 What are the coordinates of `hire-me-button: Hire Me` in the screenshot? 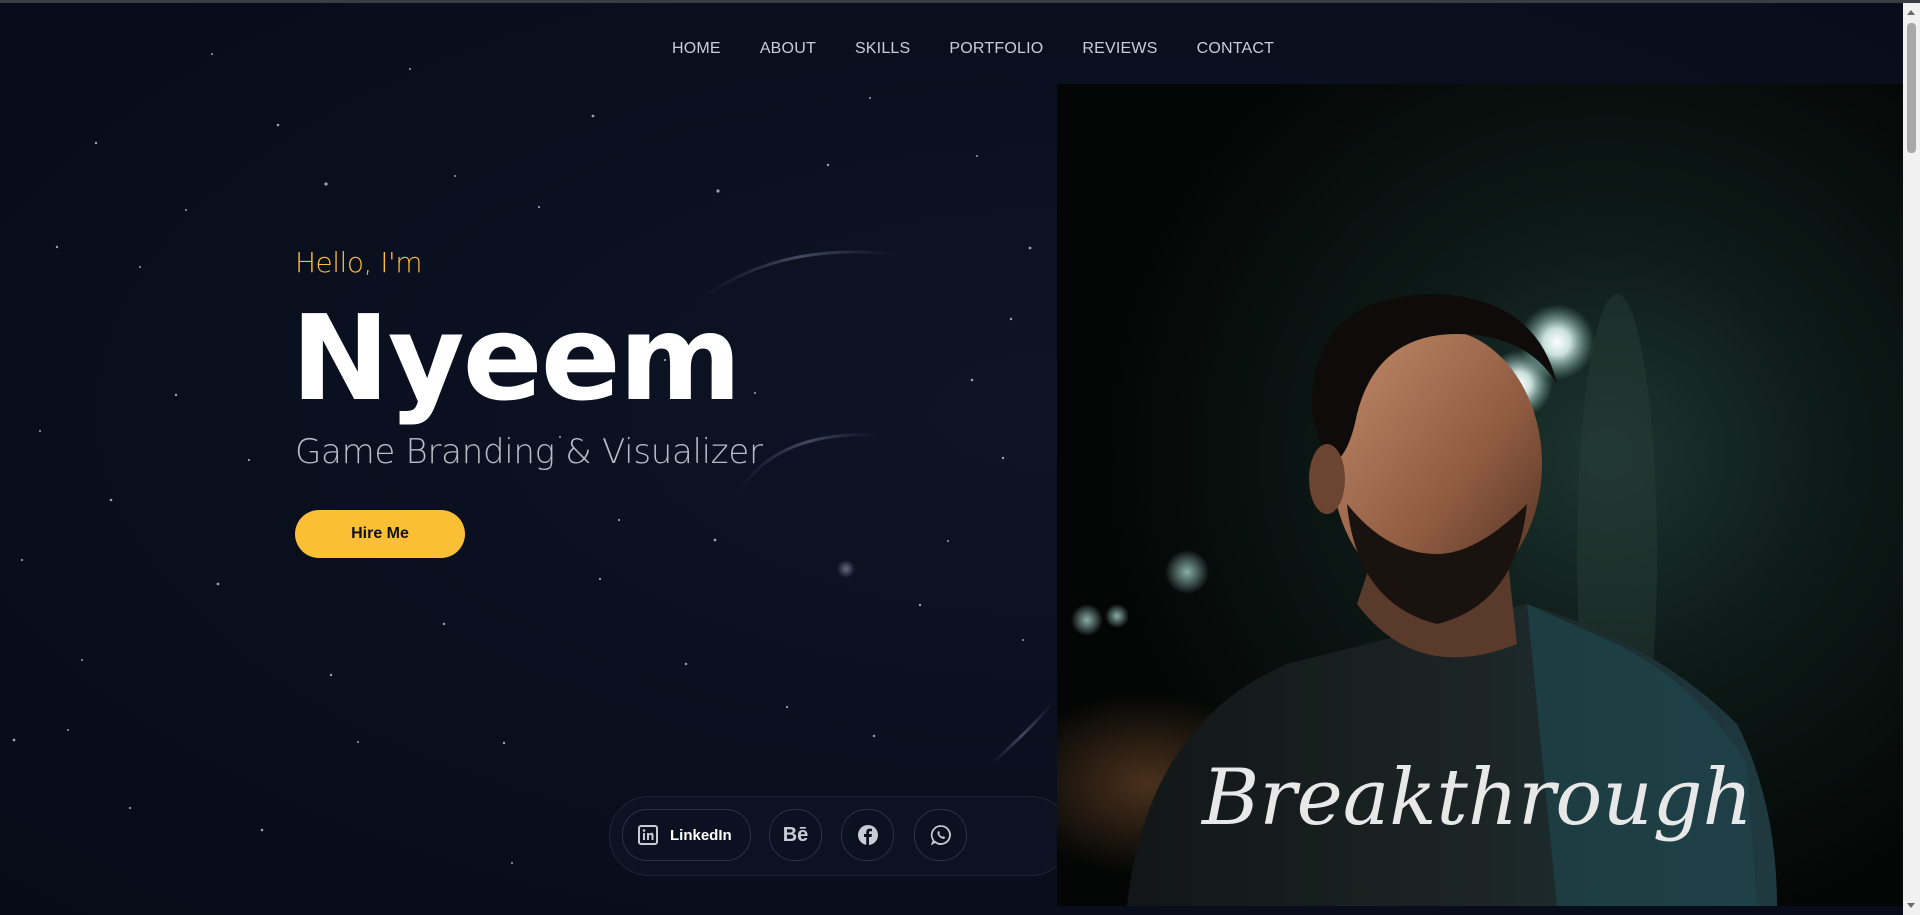 It's located at (380, 534).